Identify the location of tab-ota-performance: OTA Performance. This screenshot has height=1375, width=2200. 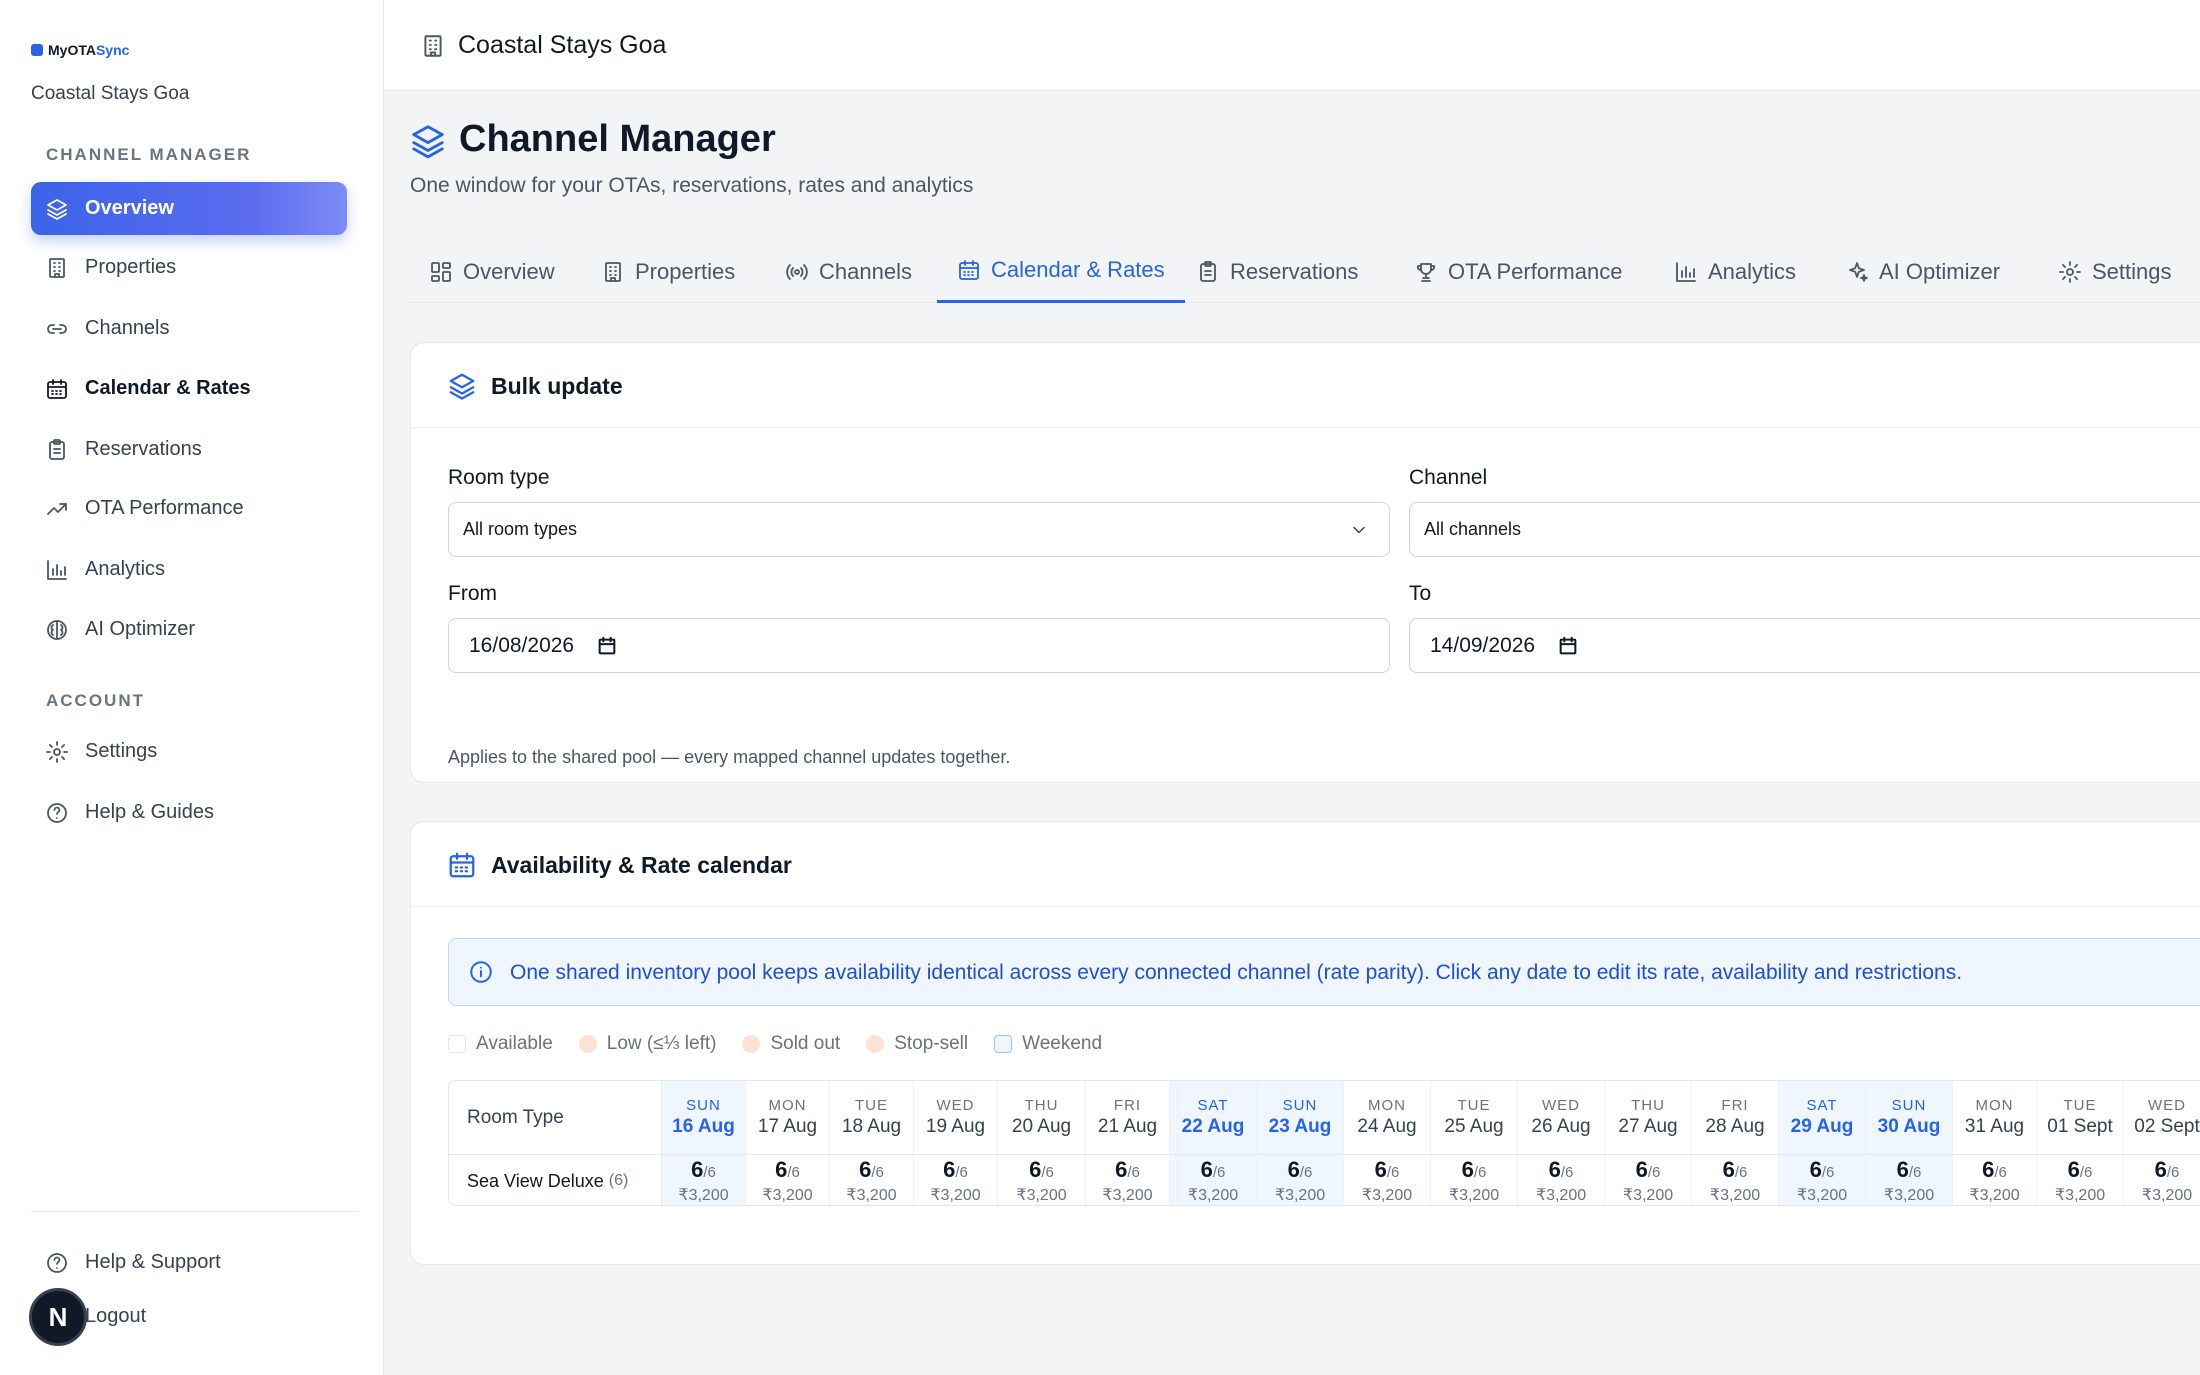
(1518, 271).